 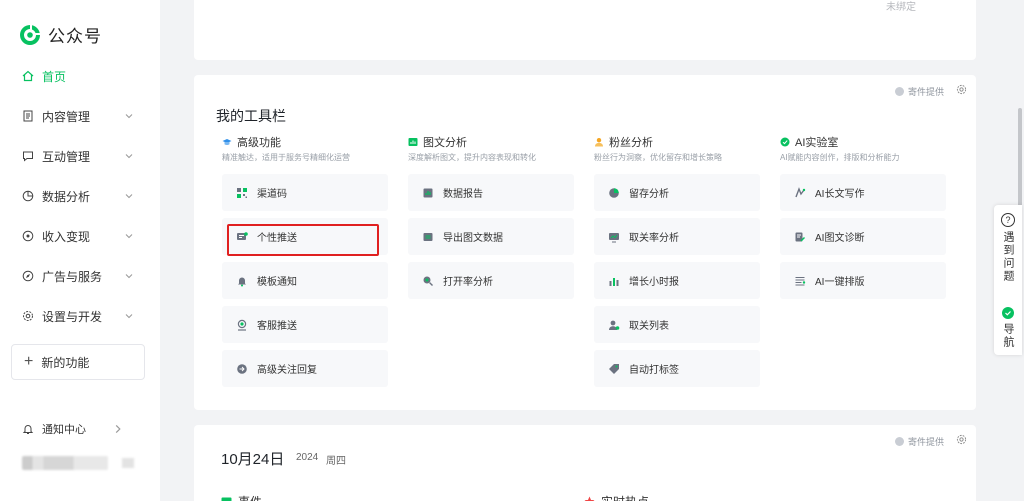 What do you see at coordinates (677, 324) in the screenshot?
I see `tool-unfollow-list: 取关列表` at bounding box center [677, 324].